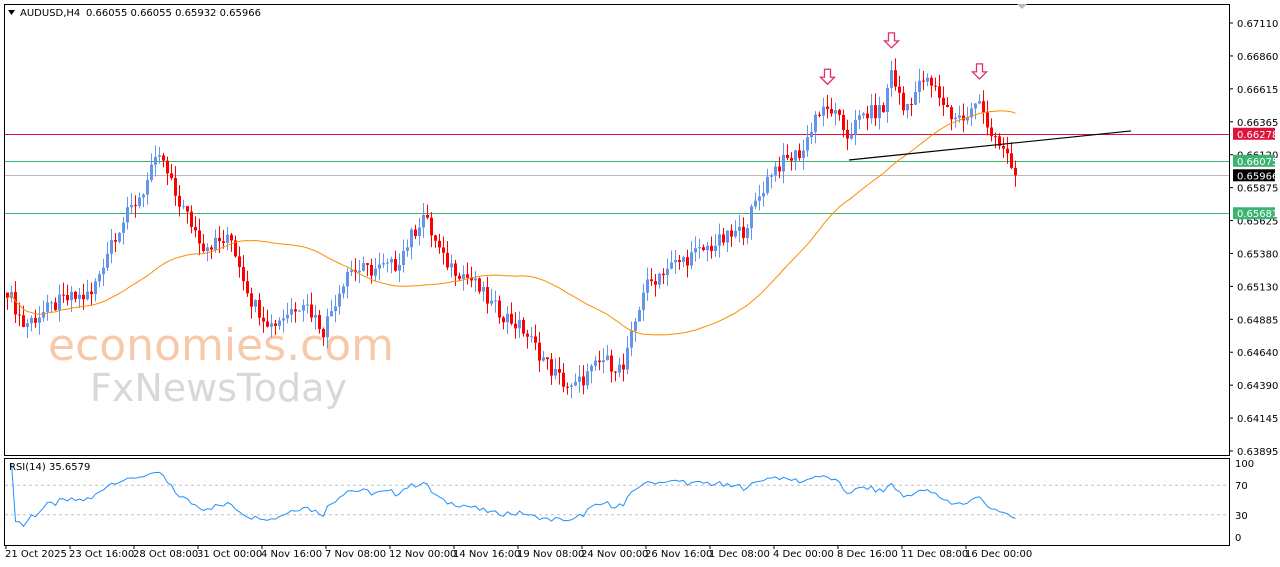  I want to click on x-tick-label: 21 Oct 2025, so click(36, 554).